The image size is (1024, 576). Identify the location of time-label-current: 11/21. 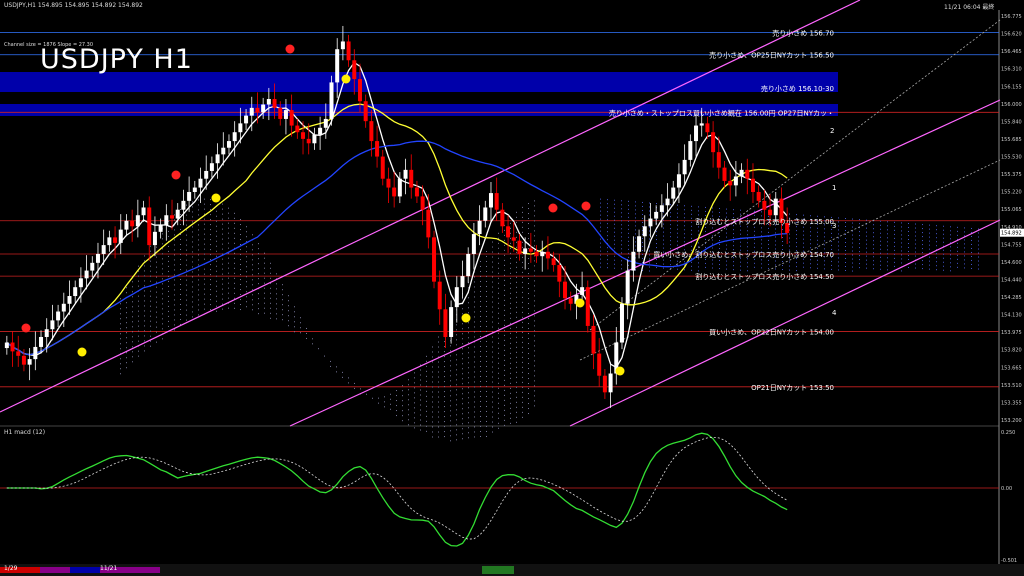
(109, 568).